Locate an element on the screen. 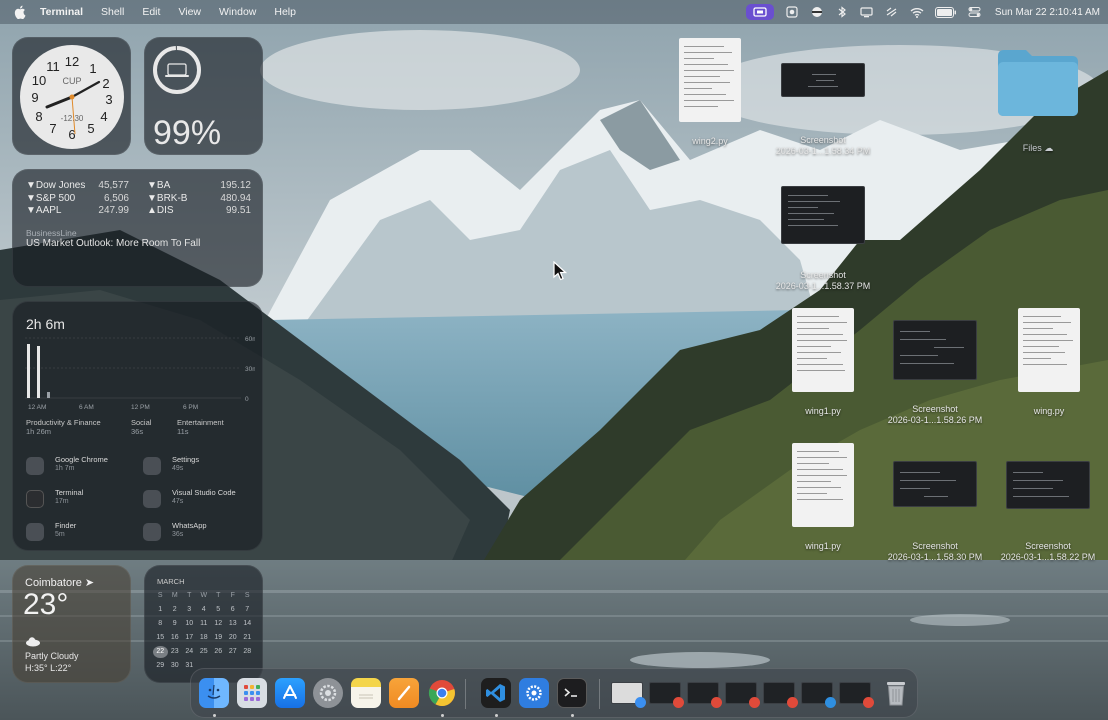 The image size is (1108, 720). app-usage-terminal: Terminal 17m is located at coordinates (81, 500).